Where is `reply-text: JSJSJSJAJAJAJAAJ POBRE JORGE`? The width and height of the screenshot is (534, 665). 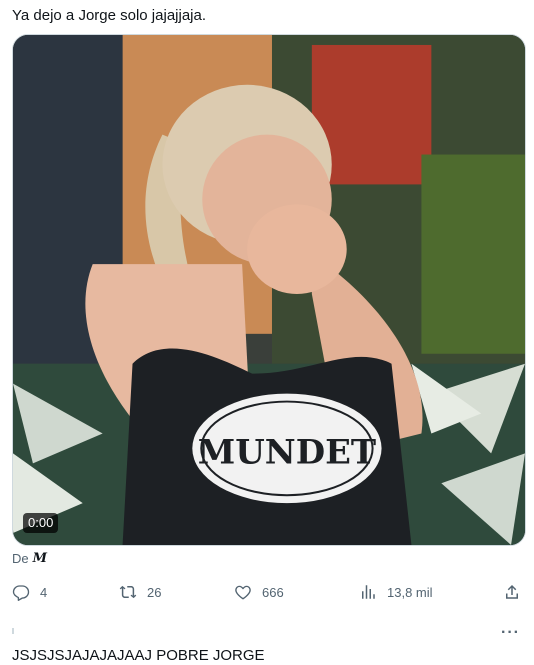 reply-text: JSJSJSJAJAJAJAAJ POBRE JORGE is located at coordinates (138, 655).